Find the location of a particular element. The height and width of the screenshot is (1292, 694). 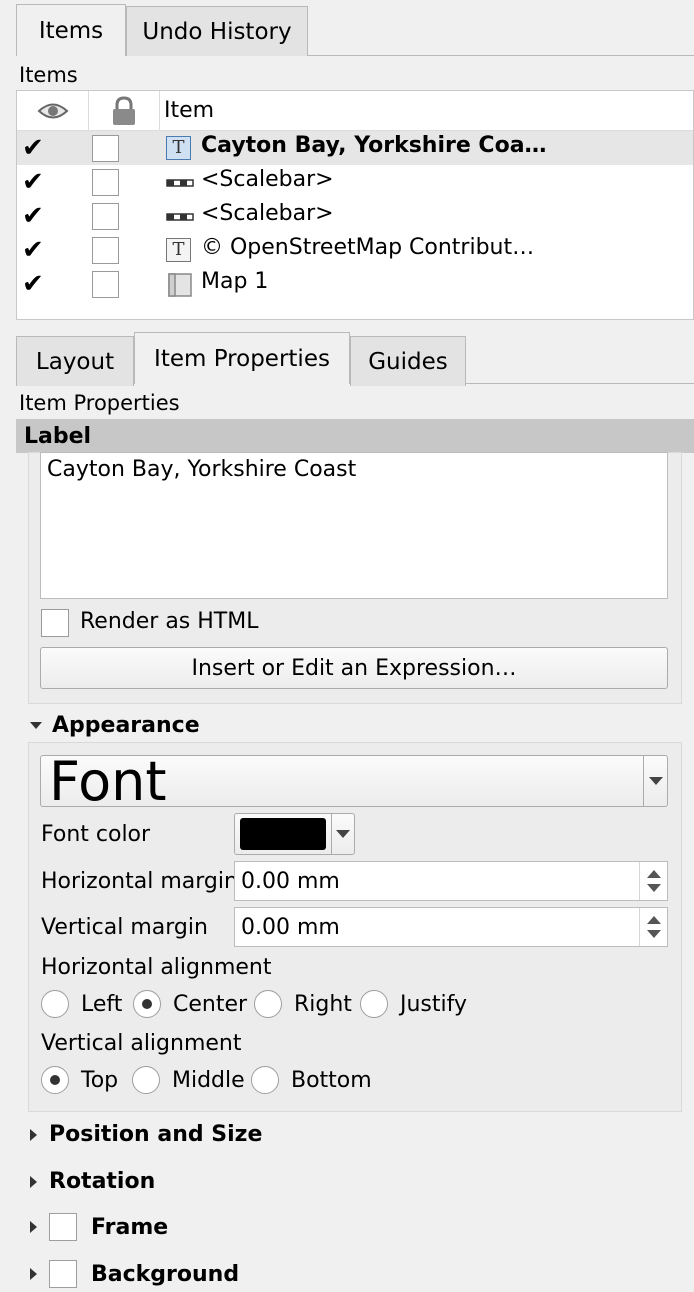

color-swatch is located at coordinates (283, 834).